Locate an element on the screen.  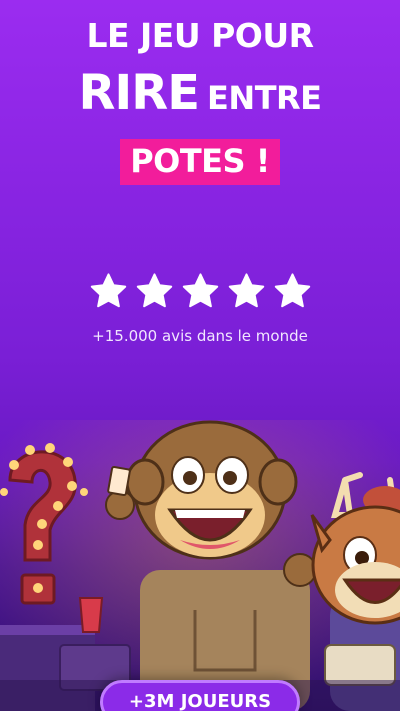
headline-line-2: RIRE ENTRE is located at coordinates (200, 98).